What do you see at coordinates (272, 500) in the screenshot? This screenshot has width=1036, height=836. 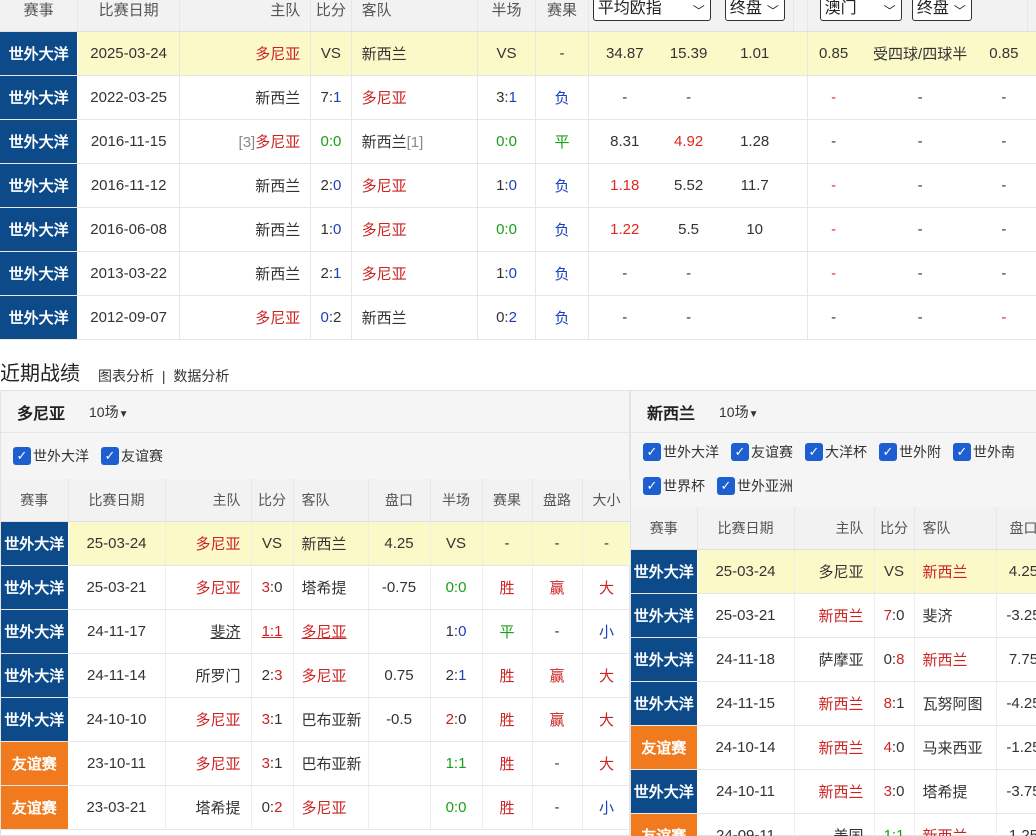 I see `recent-col-header: 比分` at bounding box center [272, 500].